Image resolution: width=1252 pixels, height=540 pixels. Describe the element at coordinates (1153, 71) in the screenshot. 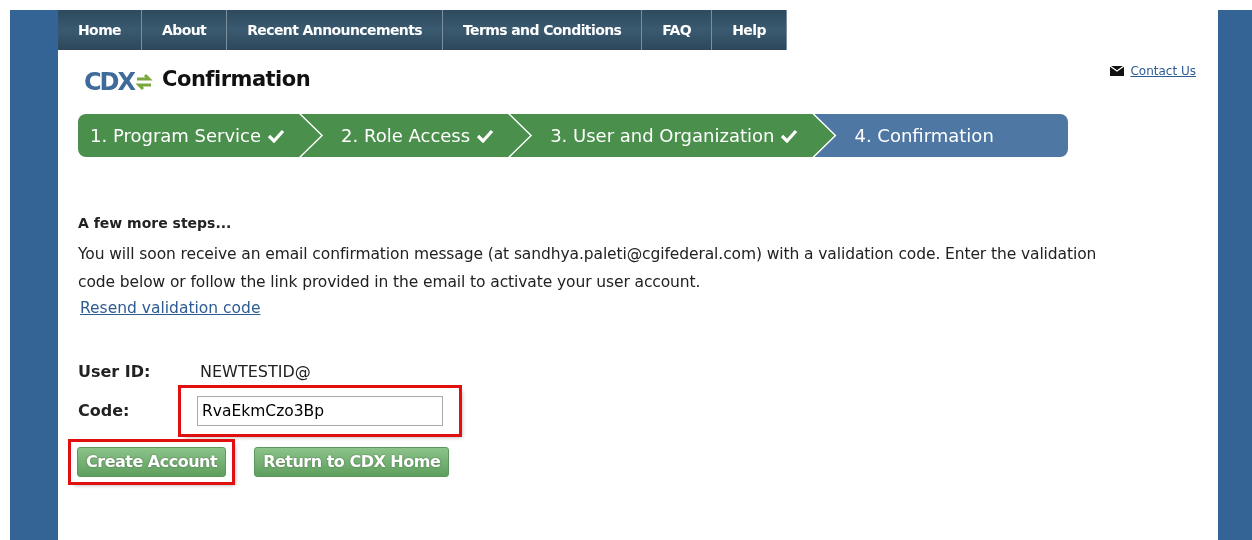

I see `contact-link: Contact Us` at that location.